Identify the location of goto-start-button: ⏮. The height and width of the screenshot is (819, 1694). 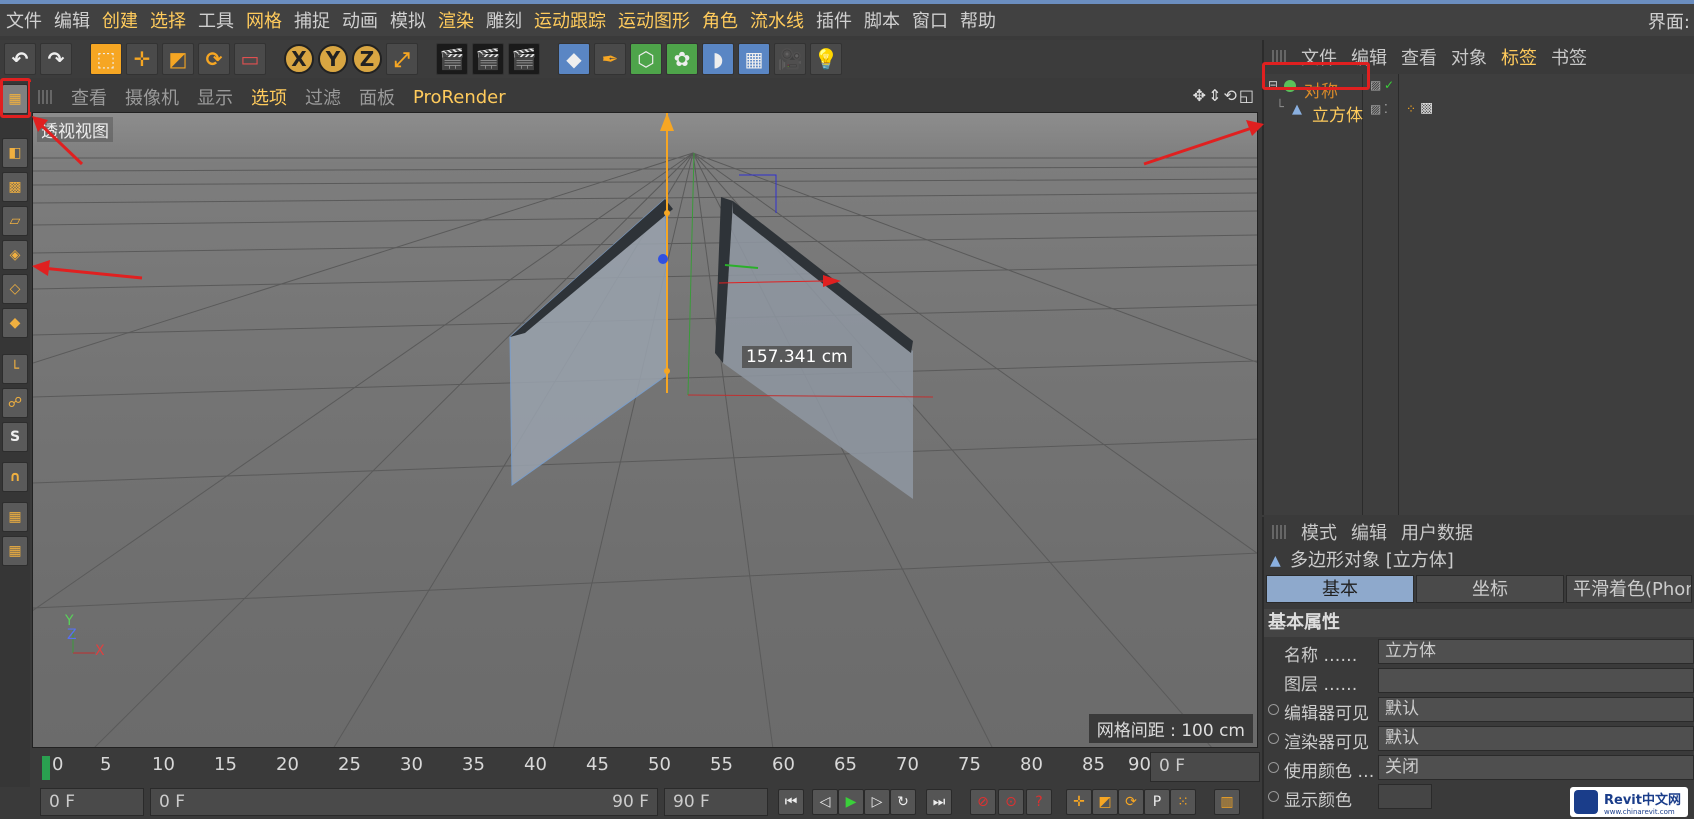
(791, 802).